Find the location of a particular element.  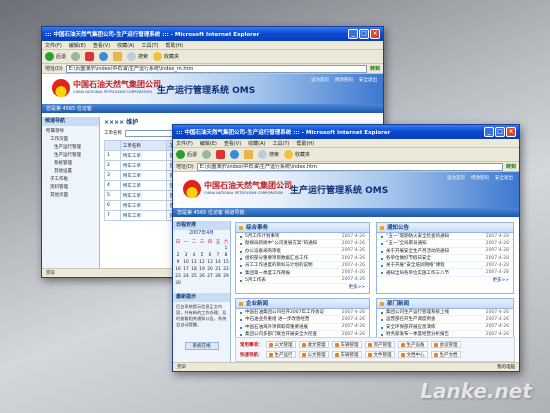

watermark: Lanke.net is located at coordinates (476, 391).